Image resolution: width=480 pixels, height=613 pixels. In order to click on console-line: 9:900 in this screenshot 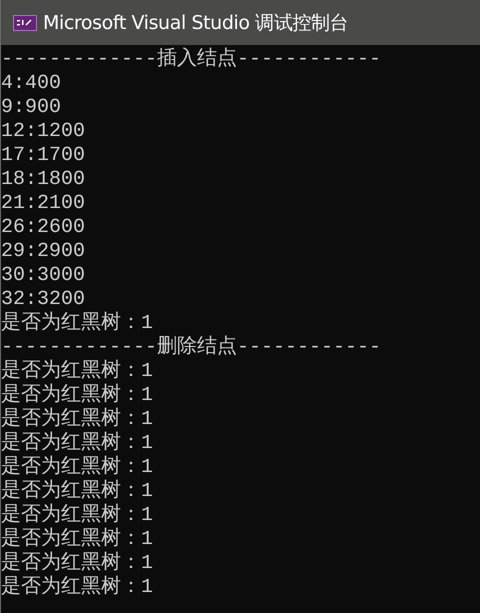, I will do `click(31, 108)`.